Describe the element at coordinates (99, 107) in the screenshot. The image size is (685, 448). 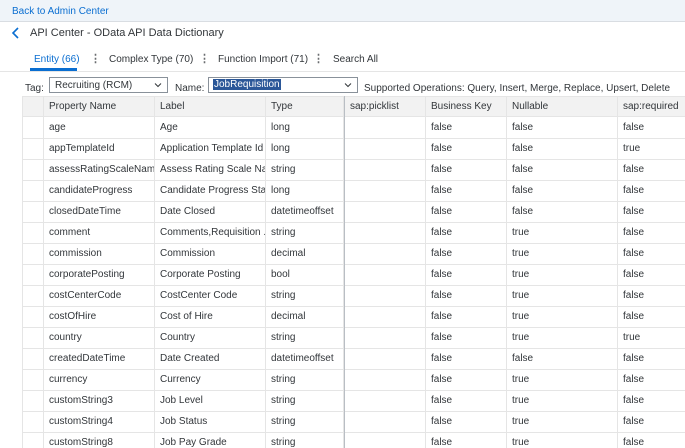
I see `column-header-property-name: Property Name` at that location.